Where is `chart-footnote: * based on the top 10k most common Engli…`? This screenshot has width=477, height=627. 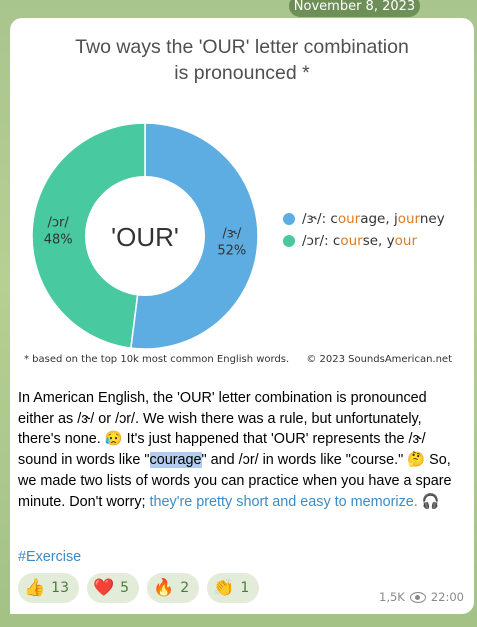
chart-footnote: * based on the top 10k most common Engli… is located at coordinates (157, 359).